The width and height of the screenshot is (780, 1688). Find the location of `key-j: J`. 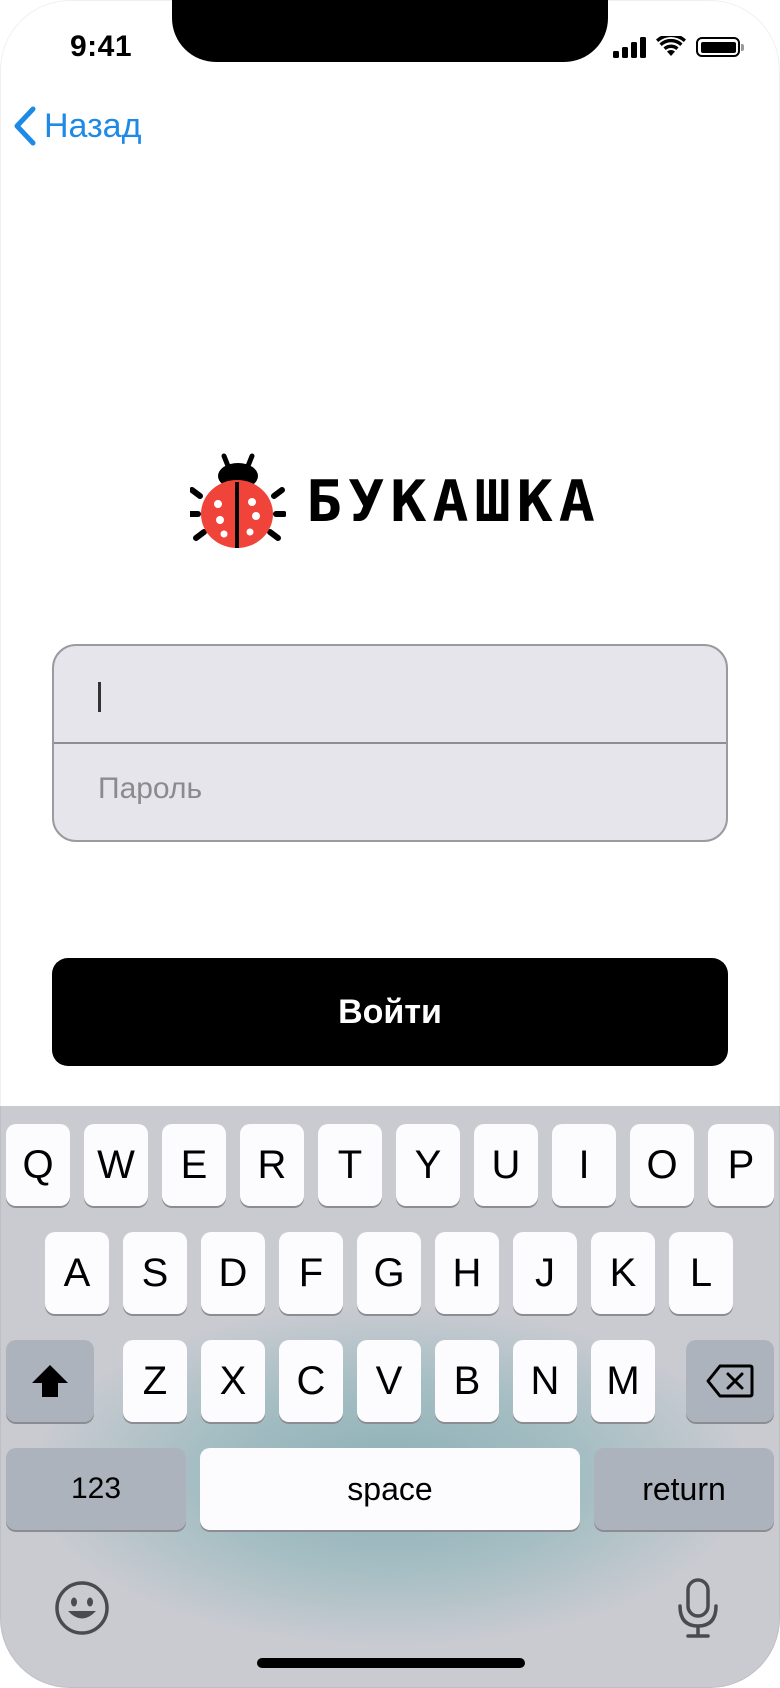

key-j: J is located at coordinates (545, 1273).